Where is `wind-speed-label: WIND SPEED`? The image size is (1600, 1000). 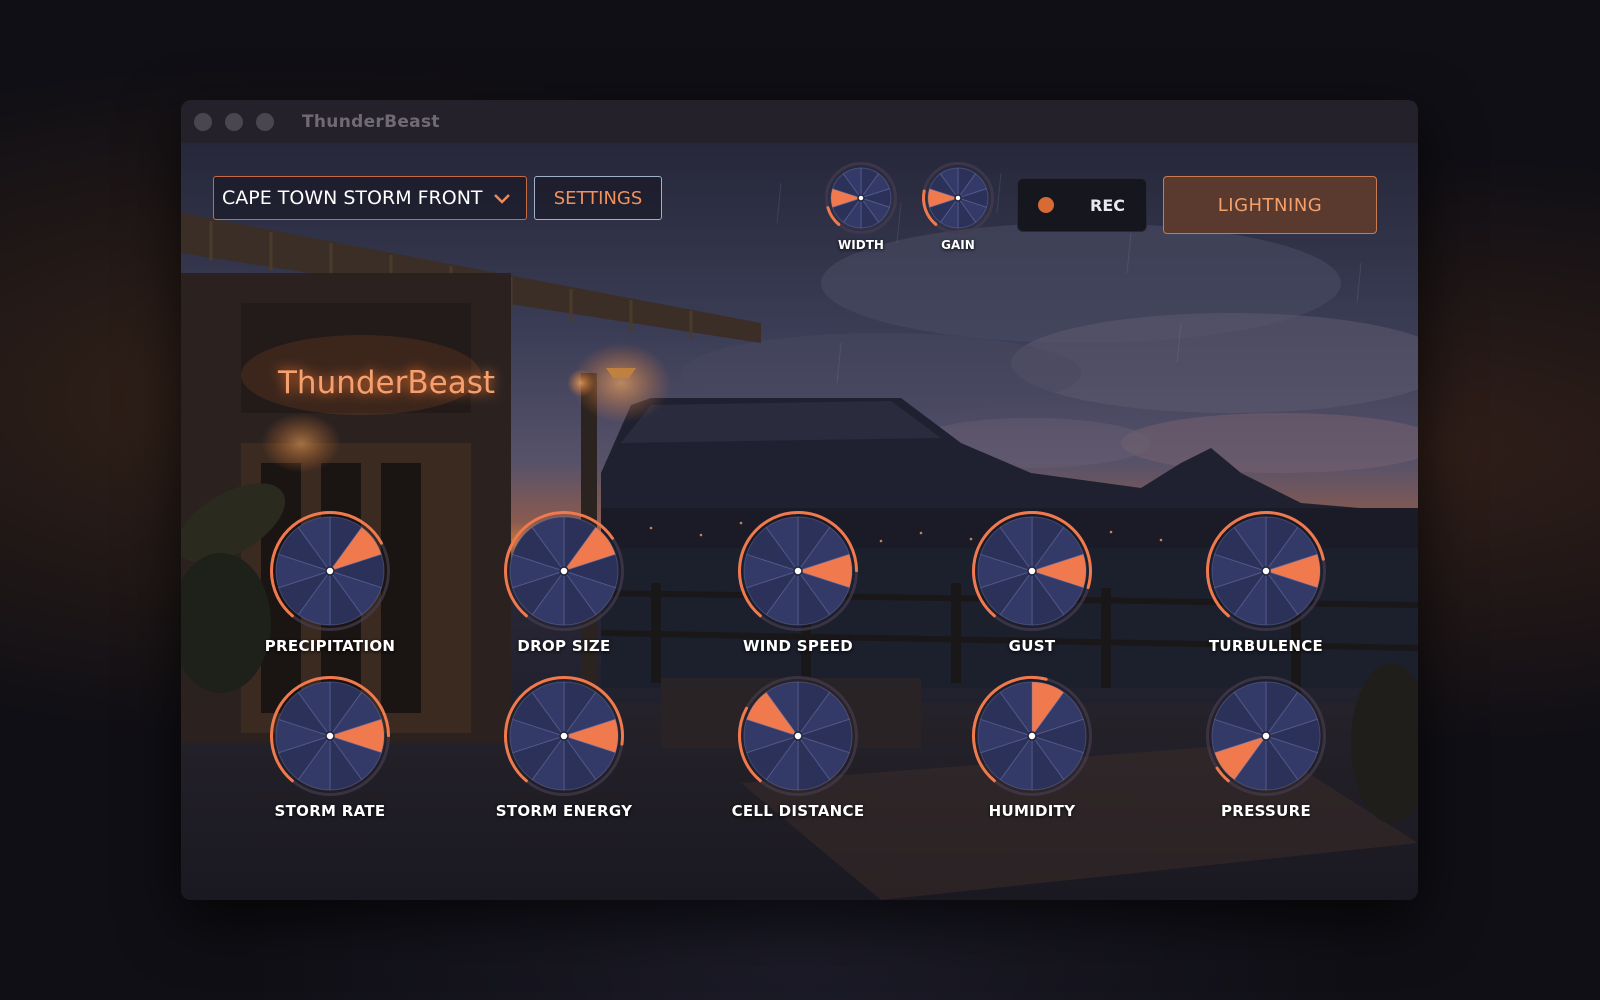
wind-speed-label: WIND SPEED is located at coordinates (798, 646).